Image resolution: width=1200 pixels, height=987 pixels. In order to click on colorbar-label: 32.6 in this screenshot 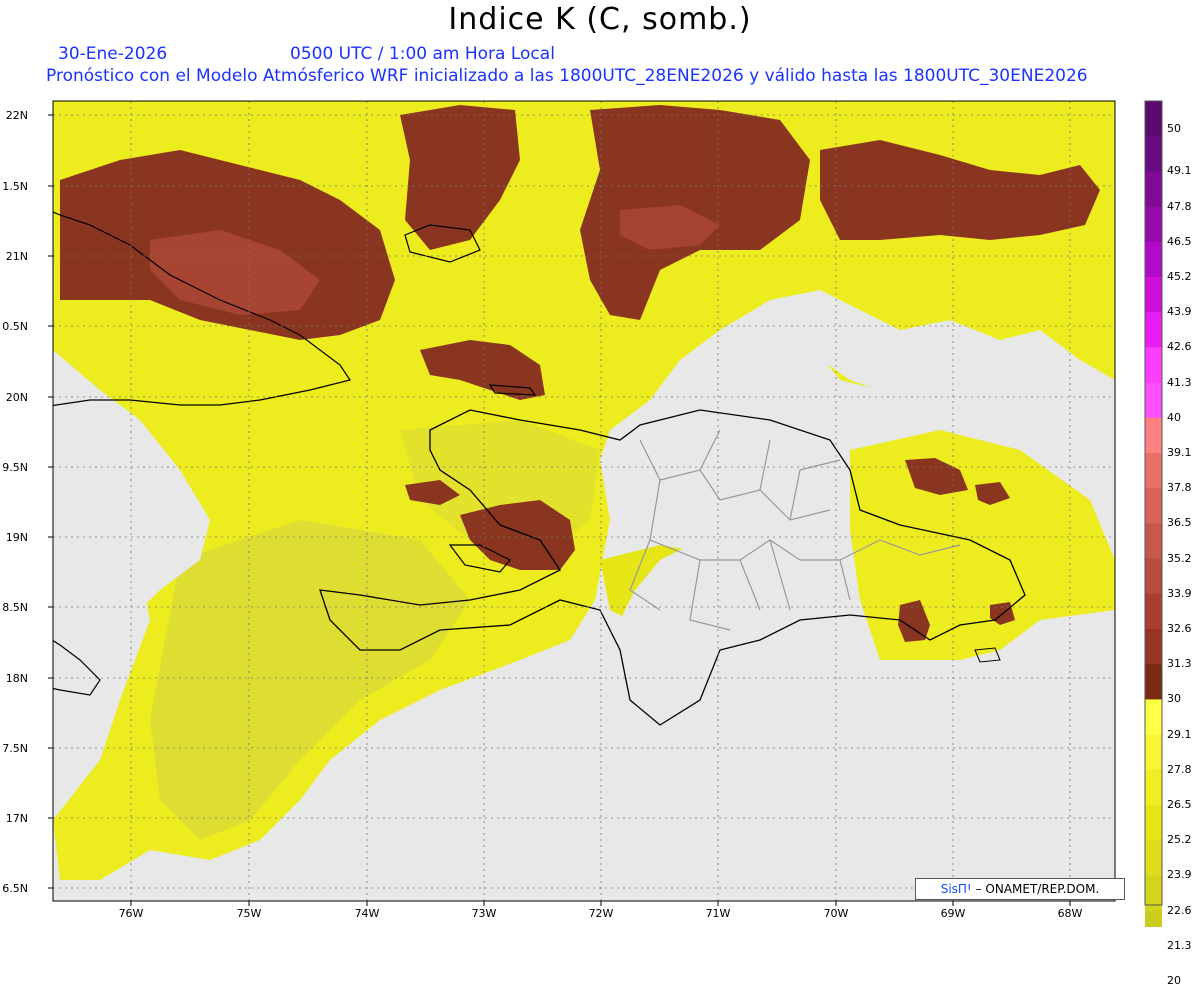, I will do `click(1179, 628)`.